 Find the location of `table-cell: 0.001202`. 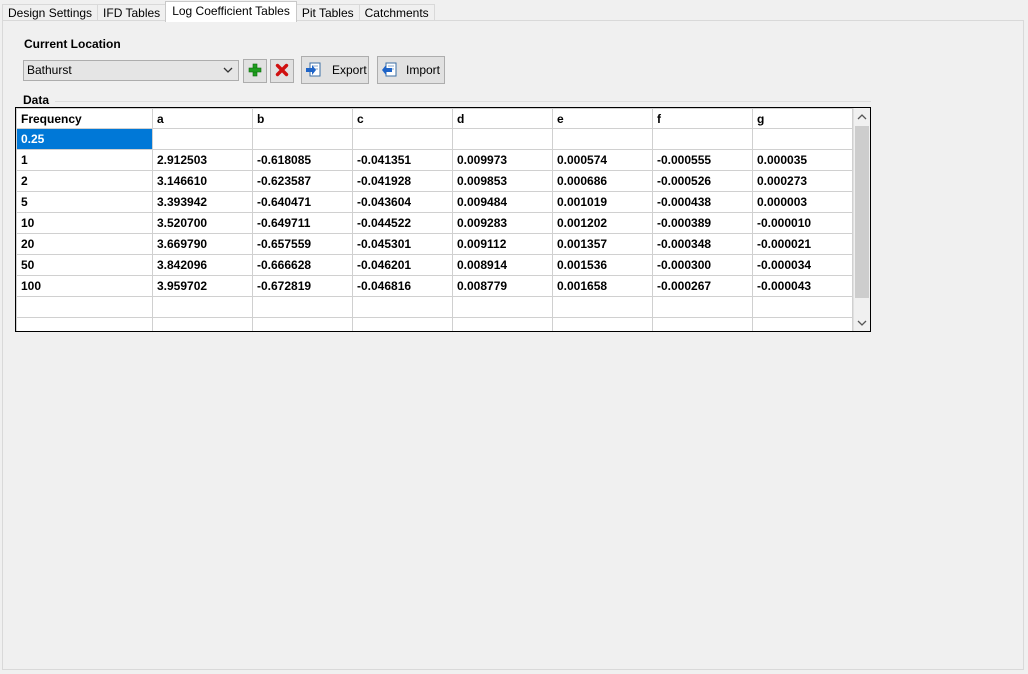

table-cell: 0.001202 is located at coordinates (602, 223).